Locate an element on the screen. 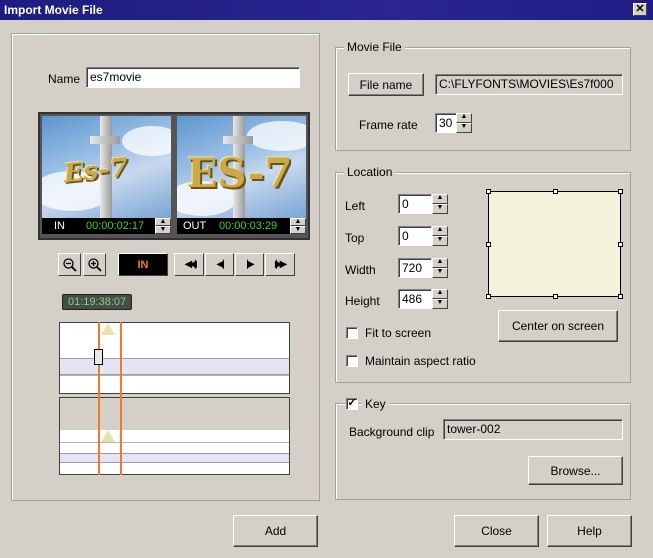 This screenshot has height=558, width=653. zoom-in-button is located at coordinates (94, 264).